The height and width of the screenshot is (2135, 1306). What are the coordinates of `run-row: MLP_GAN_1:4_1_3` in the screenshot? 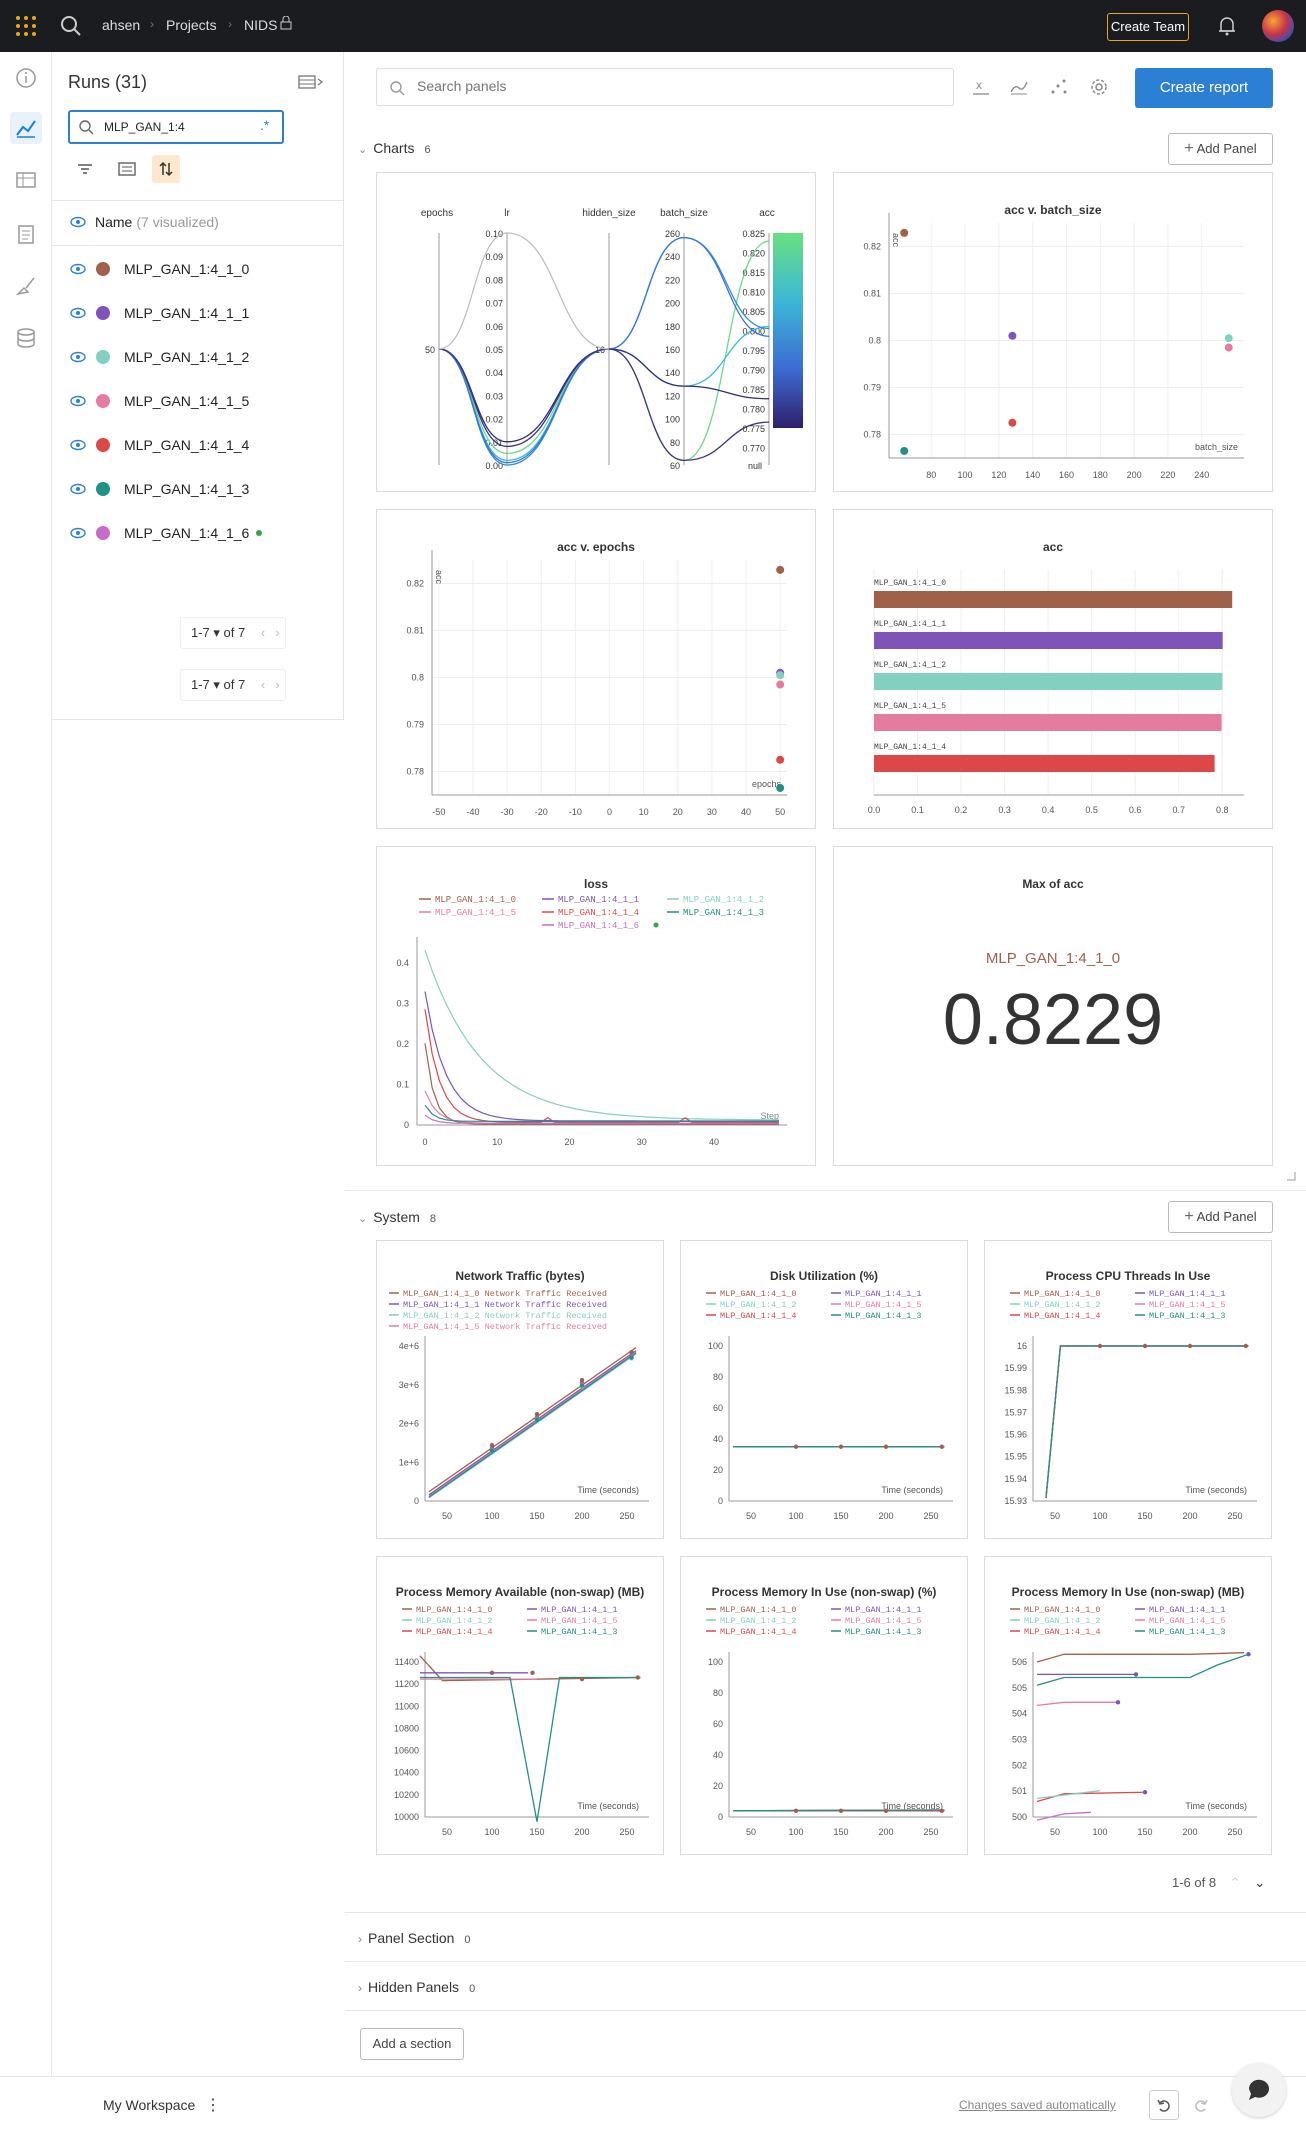 It's located at (159, 489).